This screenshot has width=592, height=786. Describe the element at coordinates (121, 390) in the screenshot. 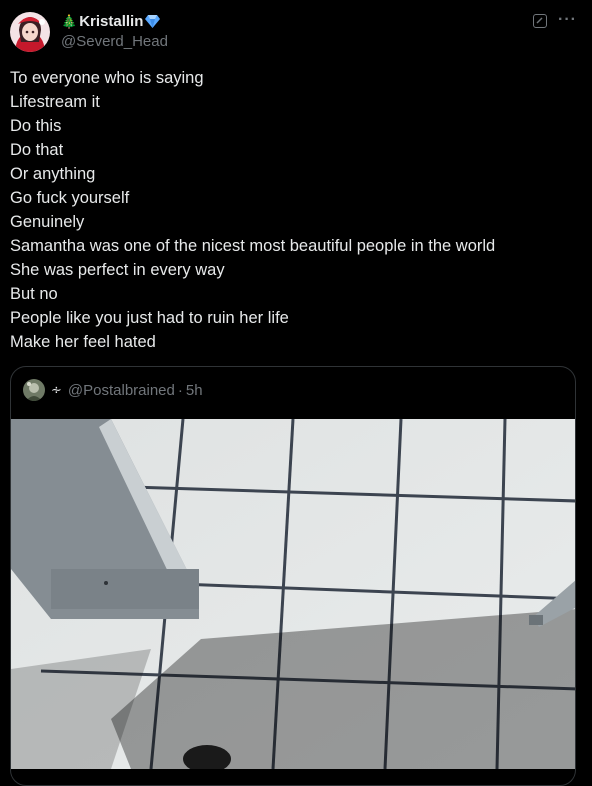

I see `quoted-author-handle: @Postalbrained` at that location.